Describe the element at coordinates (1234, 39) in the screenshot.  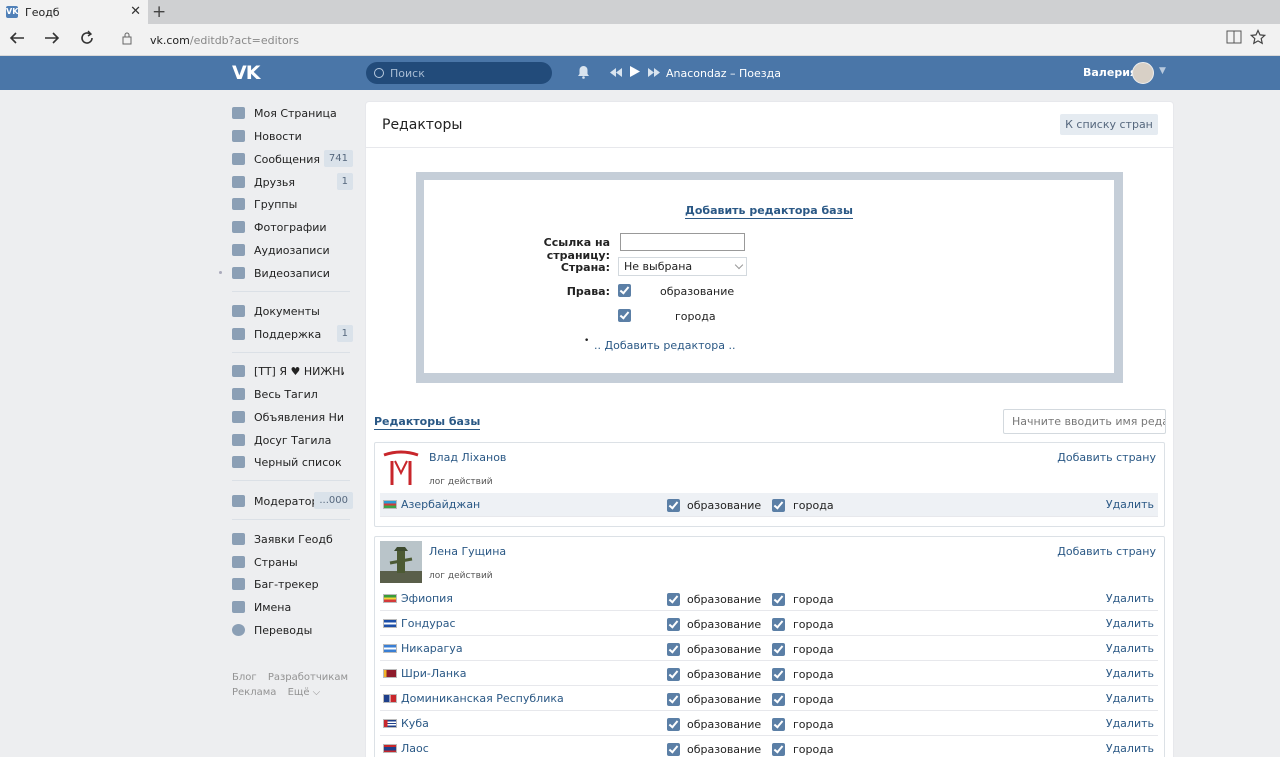
I see `reading-view-icon` at that location.